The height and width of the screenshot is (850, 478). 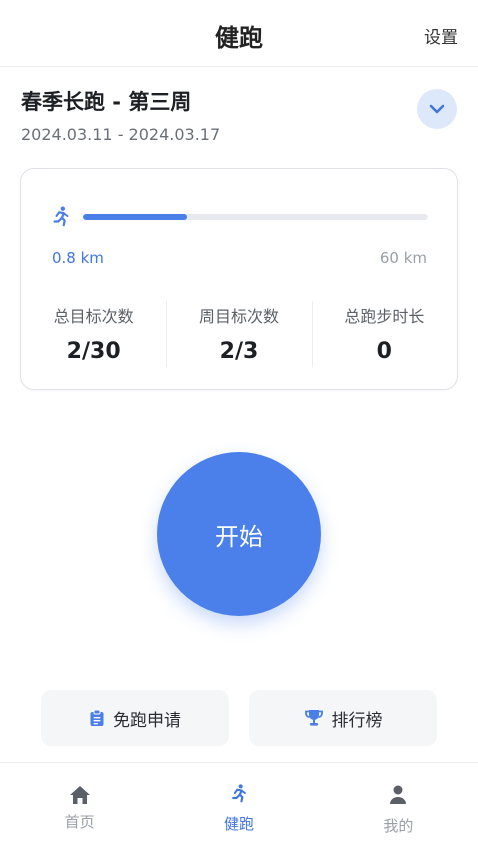 I want to click on nav-item-run: 健跑, so click(x=238, y=806).